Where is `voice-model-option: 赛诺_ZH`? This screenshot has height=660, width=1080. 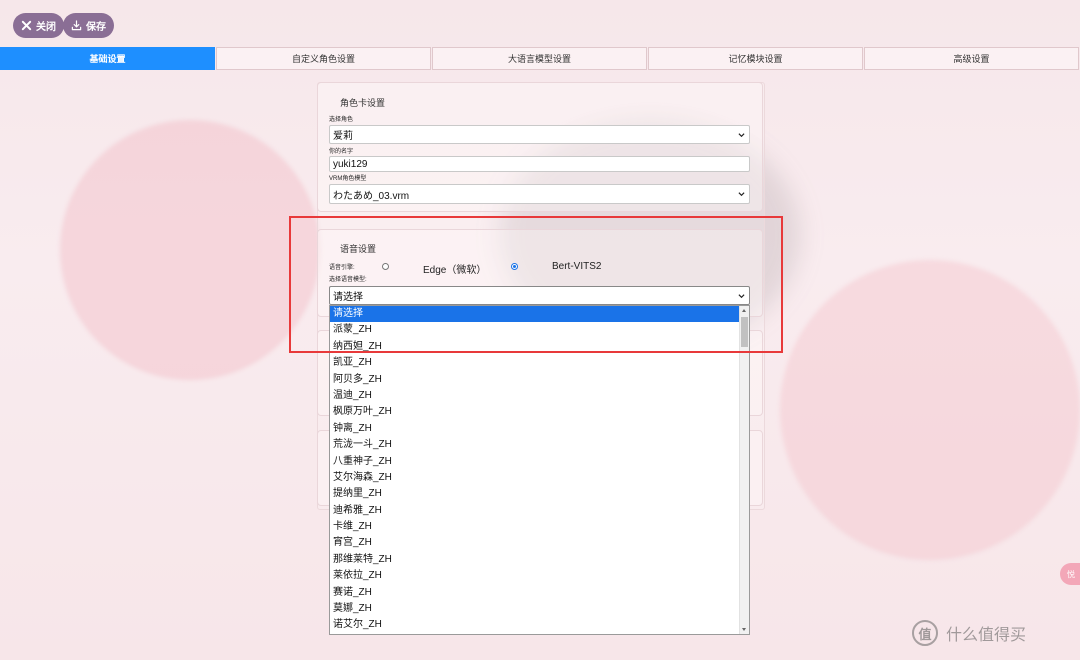
voice-model-option: 赛诺_ZH is located at coordinates (539, 593).